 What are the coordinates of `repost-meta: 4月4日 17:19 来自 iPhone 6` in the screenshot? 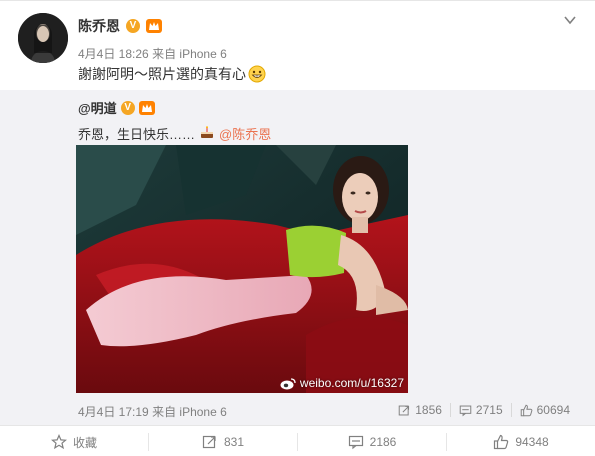 It's located at (152, 411).